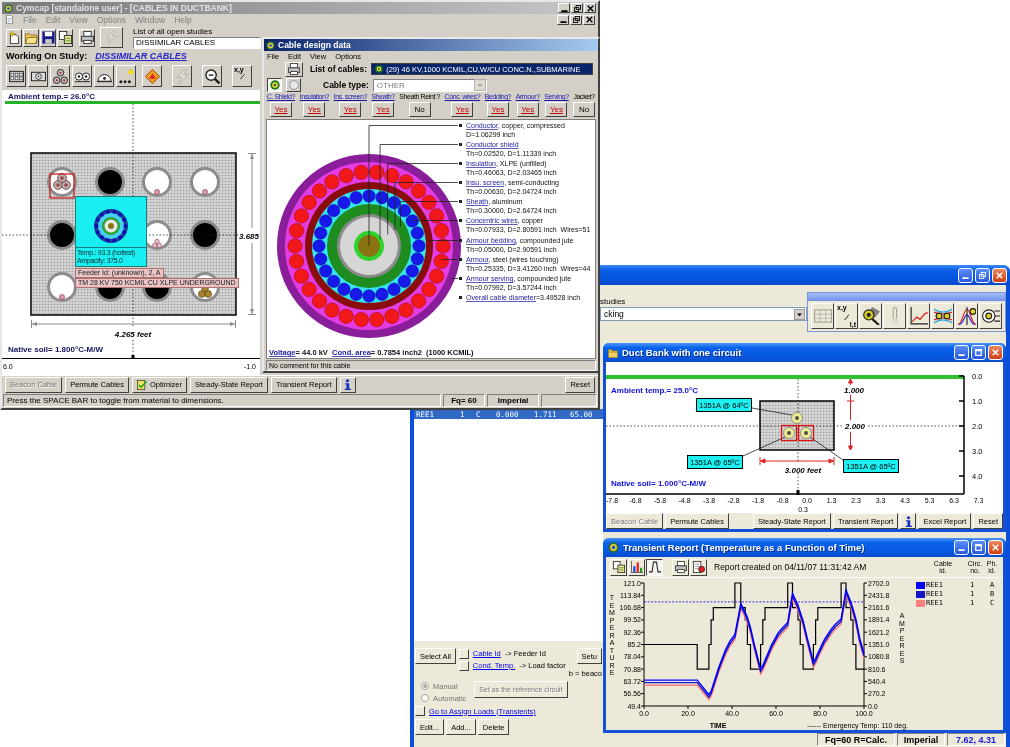 Image resolution: width=1010 pixels, height=747 pixels. What do you see at coordinates (104, 76) in the screenshot?
I see `half-button` at bounding box center [104, 76].